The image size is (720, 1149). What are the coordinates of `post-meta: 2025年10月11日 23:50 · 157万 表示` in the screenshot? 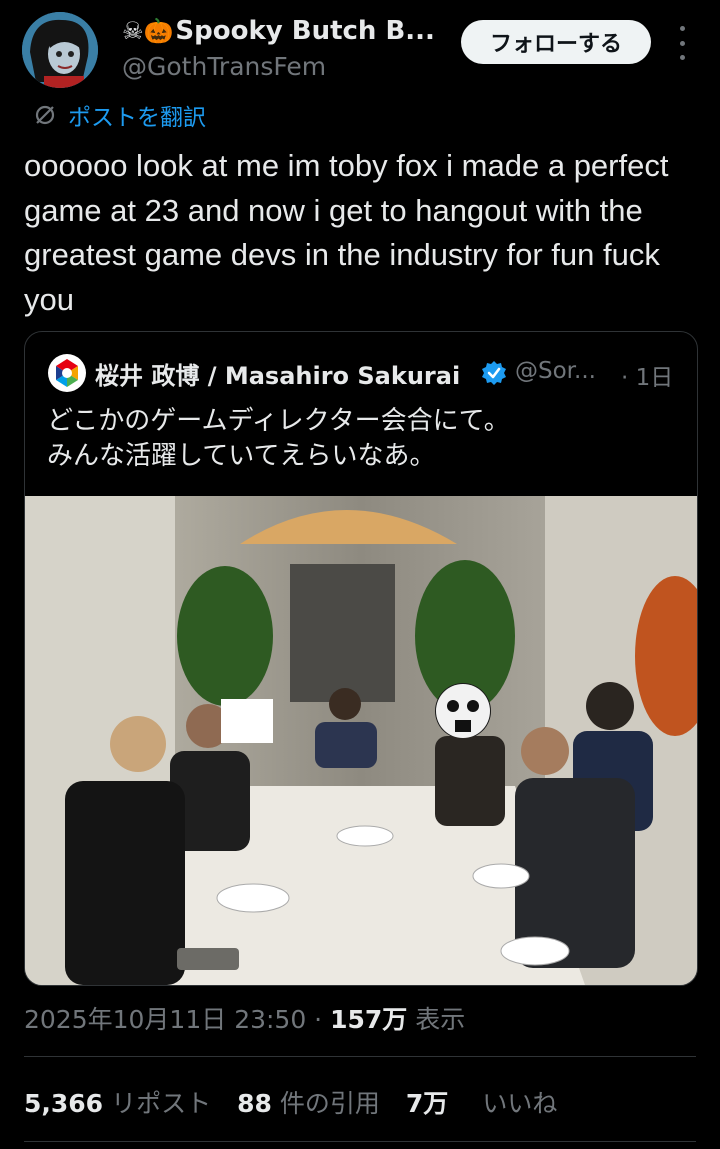 It's located at (244, 1018).